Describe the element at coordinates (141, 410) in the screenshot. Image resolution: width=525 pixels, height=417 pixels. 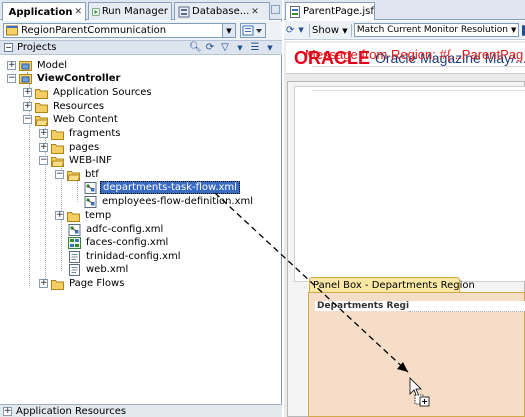
I see `application-resources-header: + Application Resources` at that location.